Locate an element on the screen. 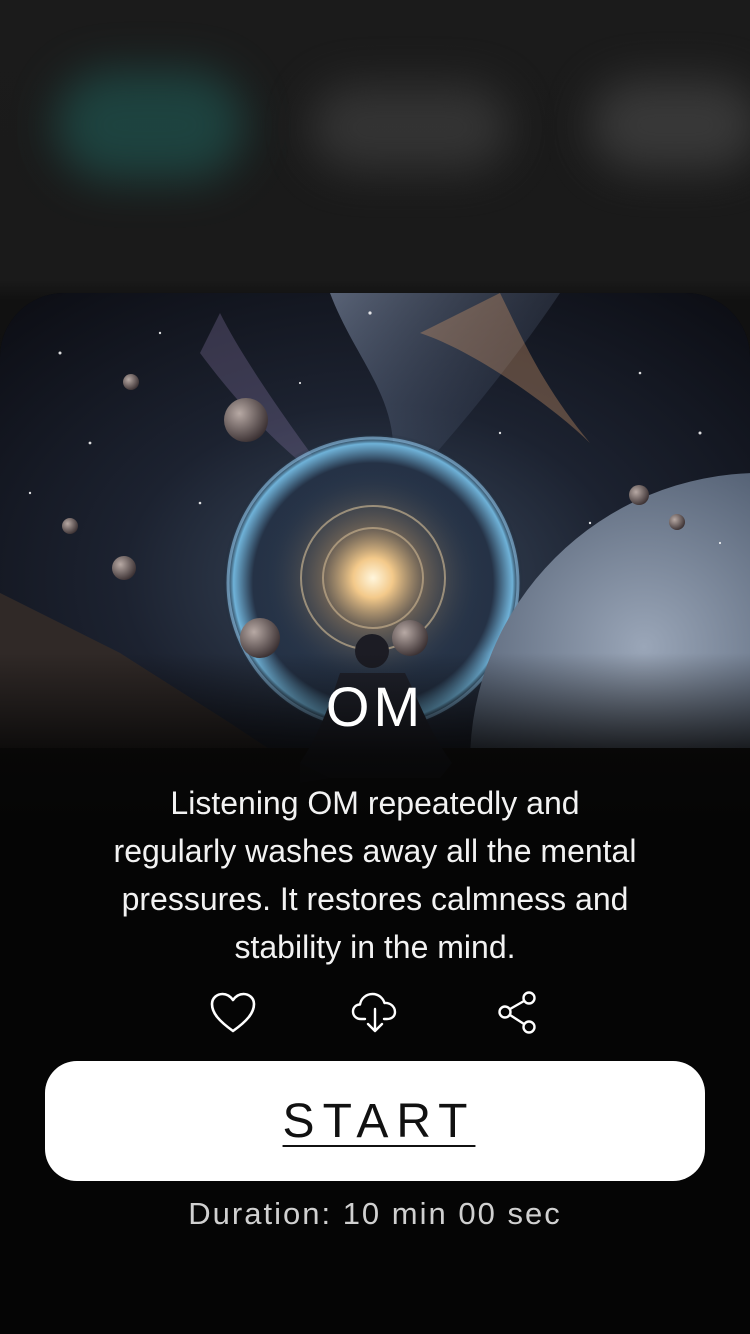  cloud-download-icon is located at coordinates (374, 1012).